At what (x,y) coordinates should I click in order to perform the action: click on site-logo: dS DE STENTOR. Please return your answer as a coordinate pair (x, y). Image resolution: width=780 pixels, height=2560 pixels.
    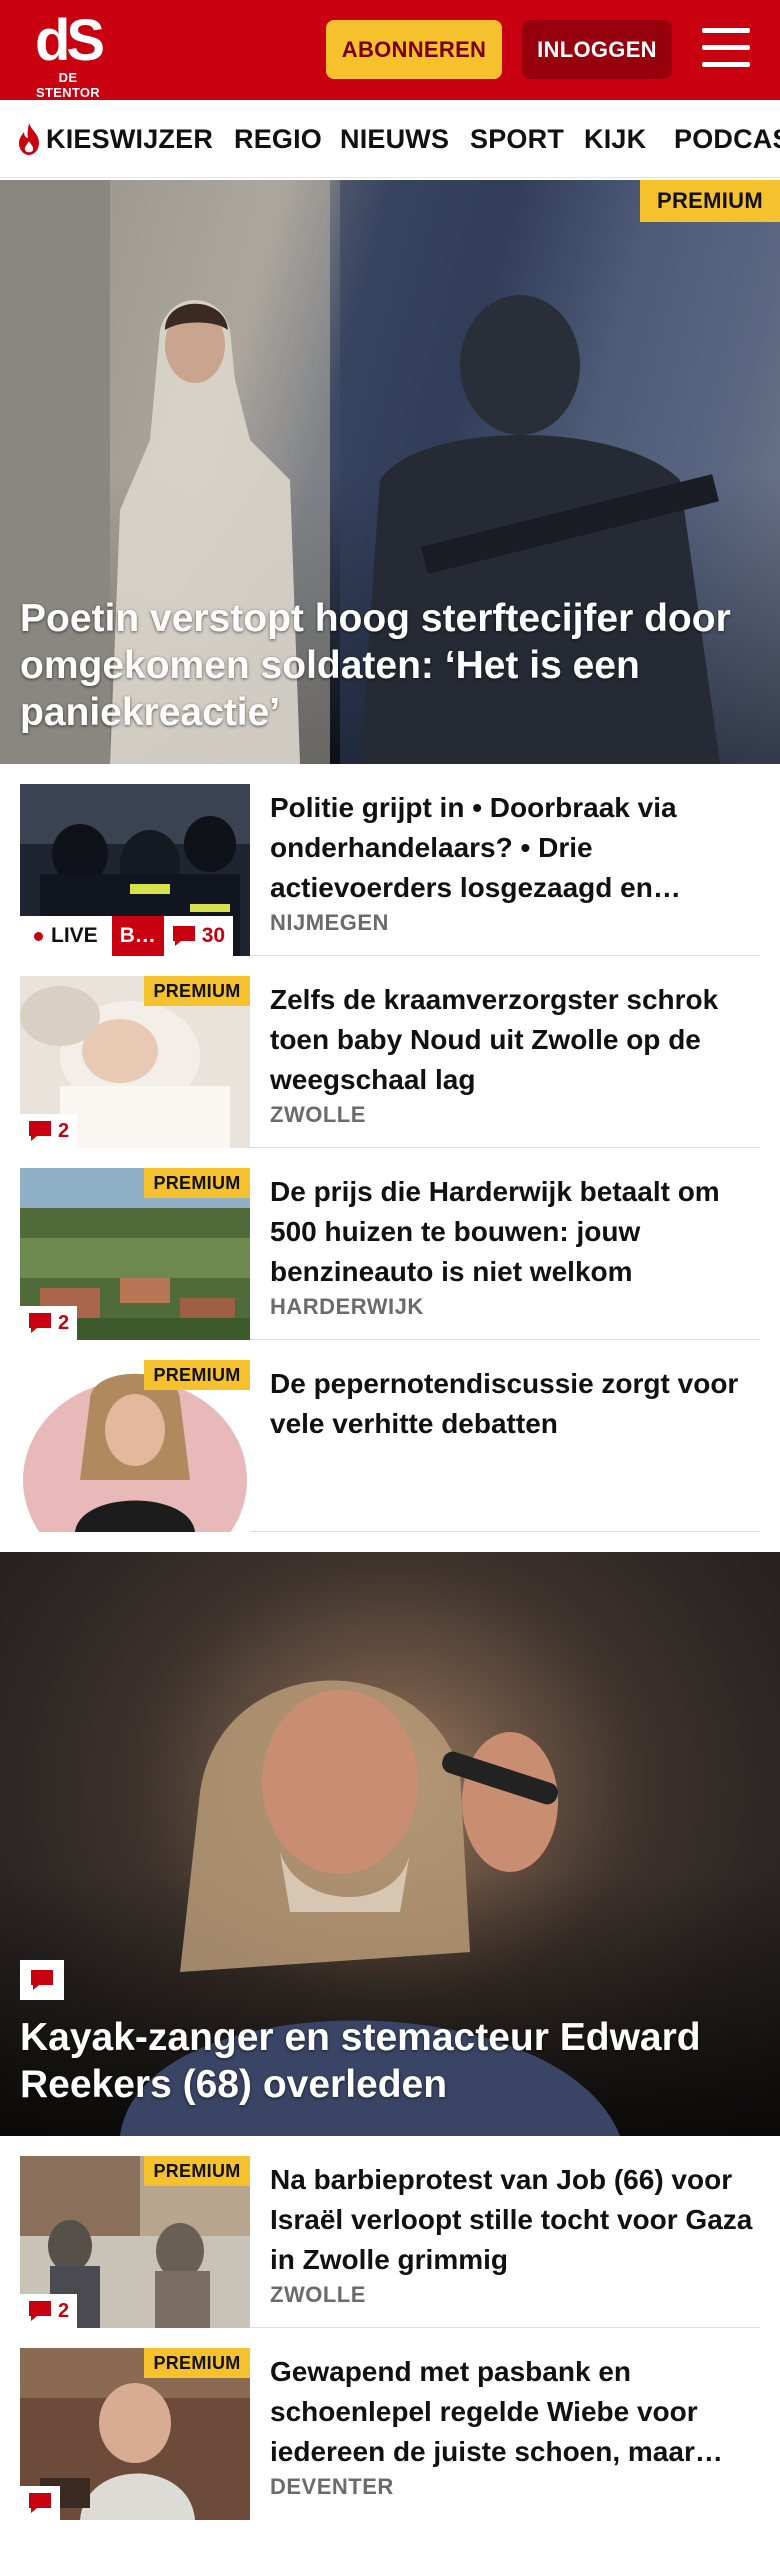
    Looking at the image, I should click on (68, 54).